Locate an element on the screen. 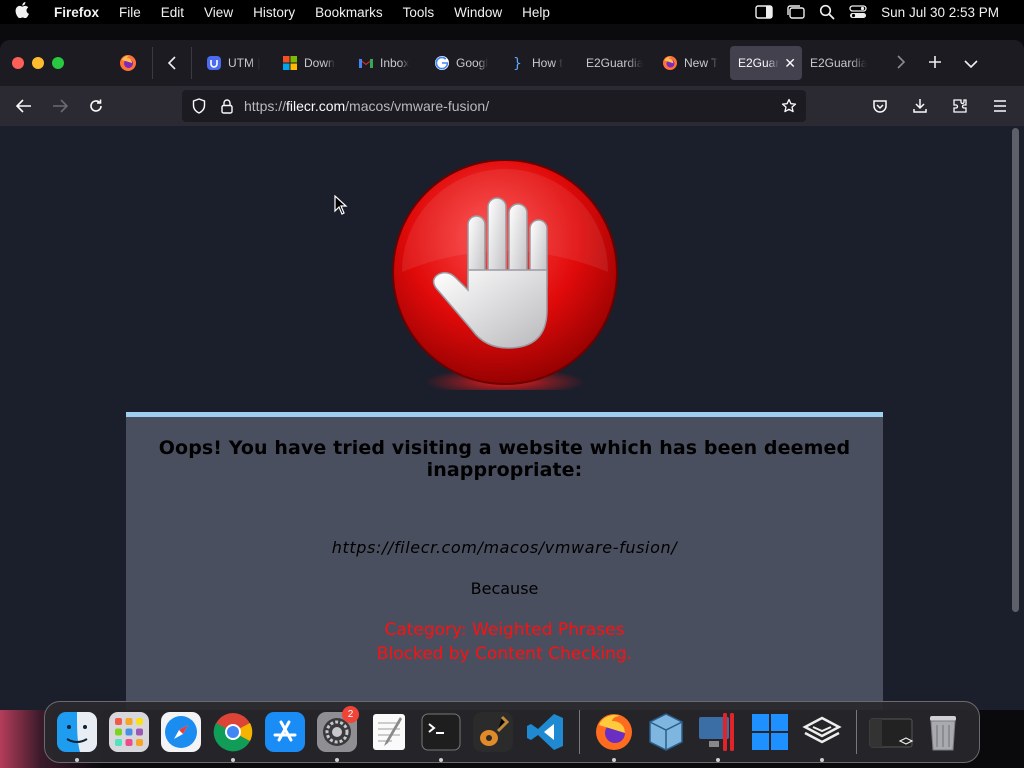 The width and height of the screenshot is (1024, 768). dock-app-store is located at coordinates (285, 732).